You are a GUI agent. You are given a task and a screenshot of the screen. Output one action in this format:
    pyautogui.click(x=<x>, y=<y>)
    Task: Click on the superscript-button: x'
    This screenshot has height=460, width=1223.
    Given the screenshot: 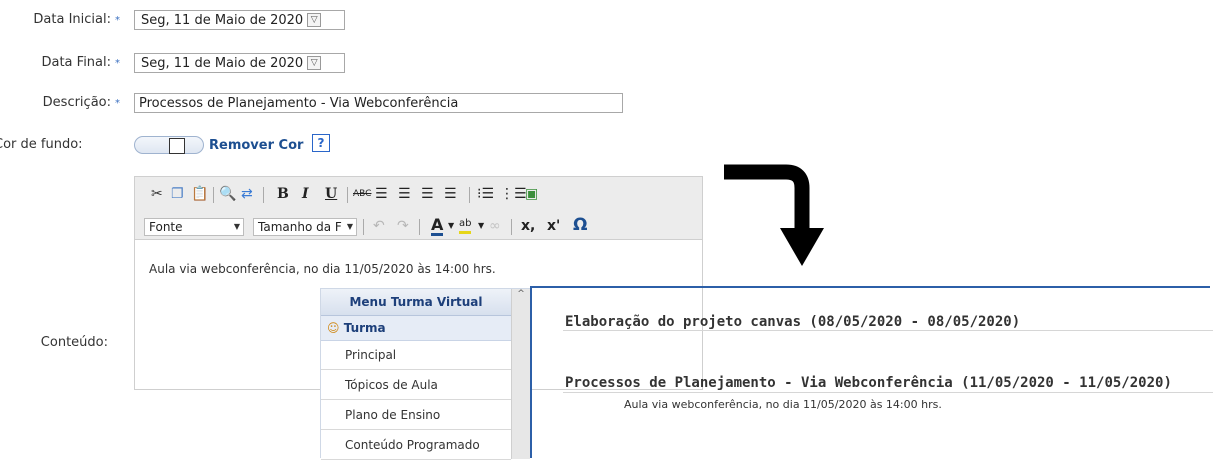 What is the action you would take?
    pyautogui.click(x=553, y=226)
    